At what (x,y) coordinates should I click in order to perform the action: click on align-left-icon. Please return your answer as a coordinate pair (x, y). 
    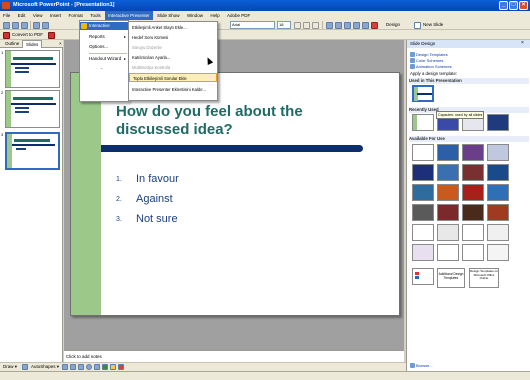
    Looking at the image, I should click on (329, 25).